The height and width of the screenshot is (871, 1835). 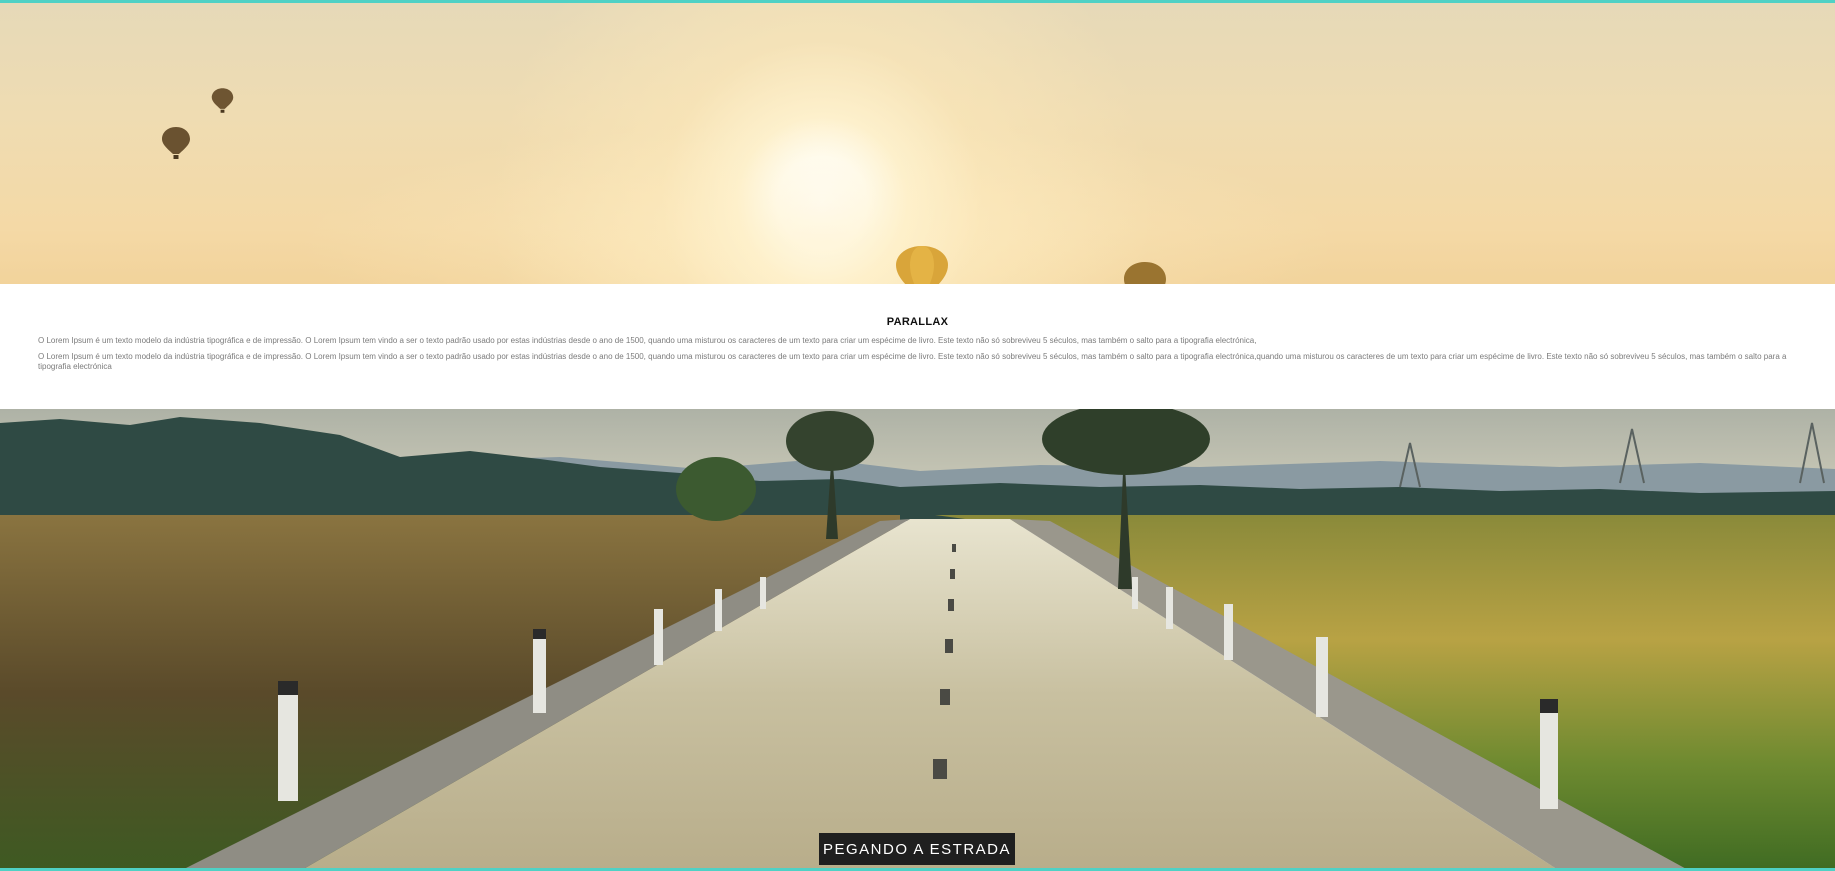 I want to click on pegando-a-estrada-button: PEGANDO A ESTRADA, so click(x=917, y=849).